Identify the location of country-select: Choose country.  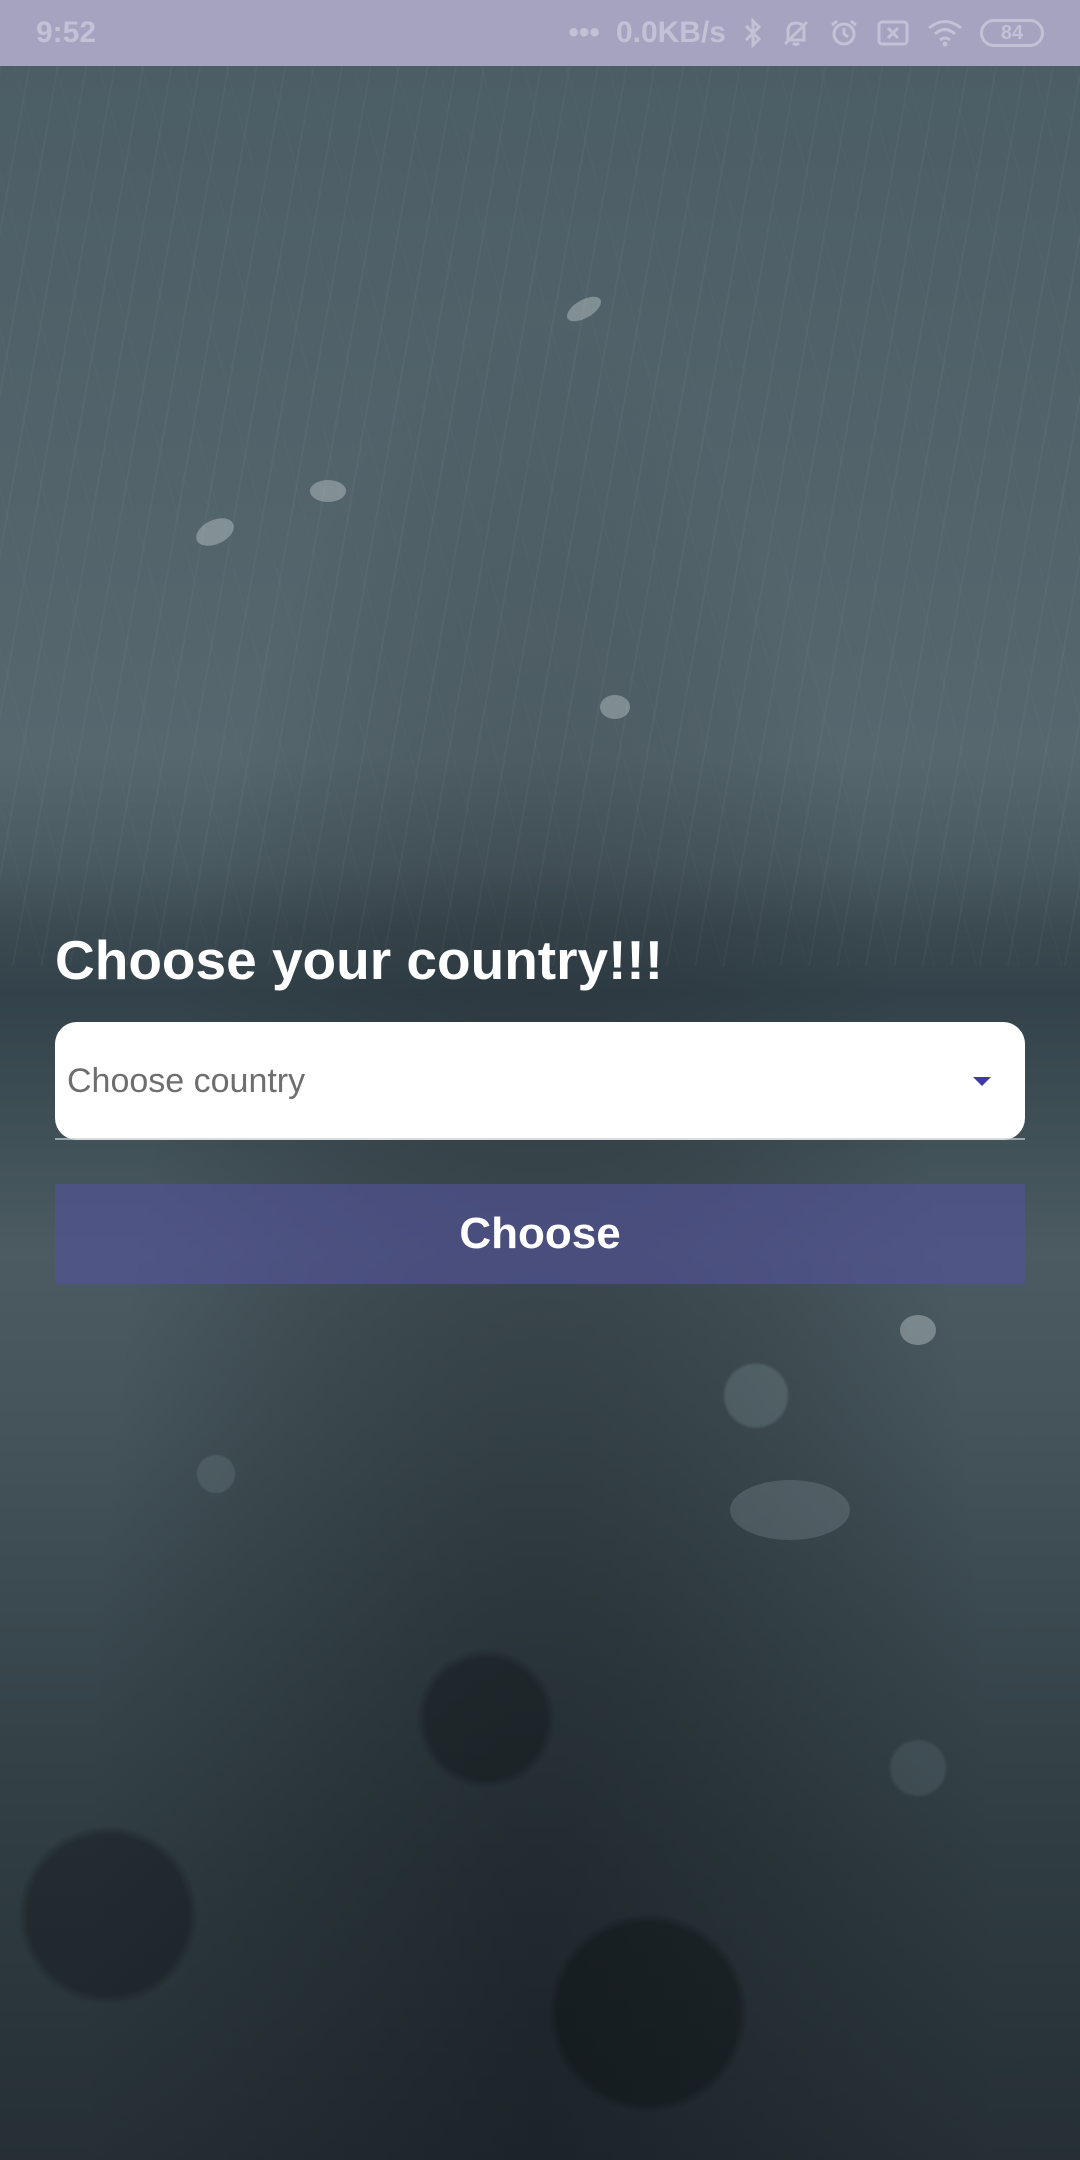
(540, 1081).